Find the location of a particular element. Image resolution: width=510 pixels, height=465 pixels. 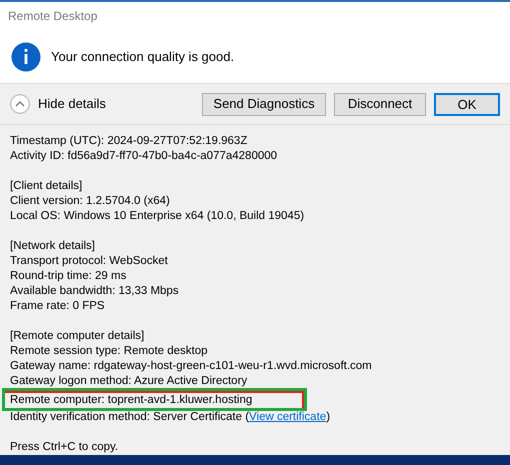

detail-line: Remote session type: Remote desktop is located at coordinates (109, 351).